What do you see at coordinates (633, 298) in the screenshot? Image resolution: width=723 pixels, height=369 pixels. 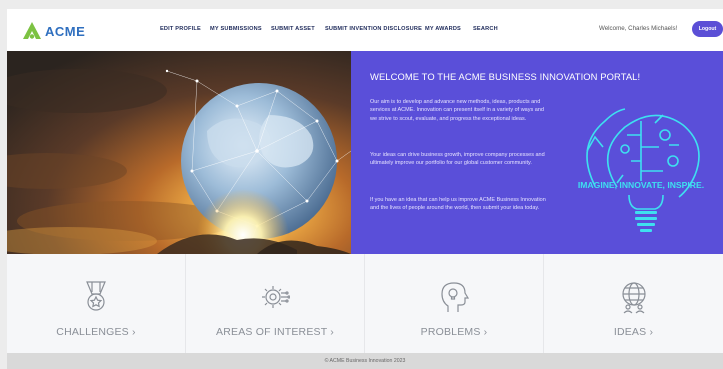 I see `globe-people-icon` at bounding box center [633, 298].